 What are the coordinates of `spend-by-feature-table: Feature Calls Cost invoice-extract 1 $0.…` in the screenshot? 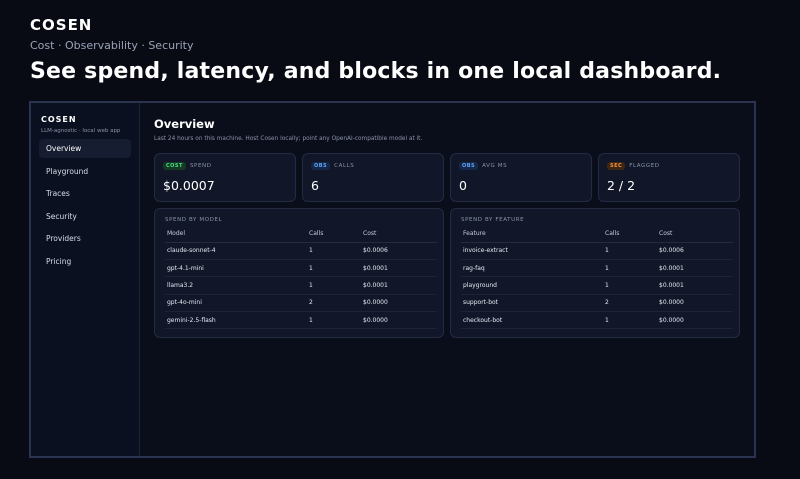 It's located at (597, 278).